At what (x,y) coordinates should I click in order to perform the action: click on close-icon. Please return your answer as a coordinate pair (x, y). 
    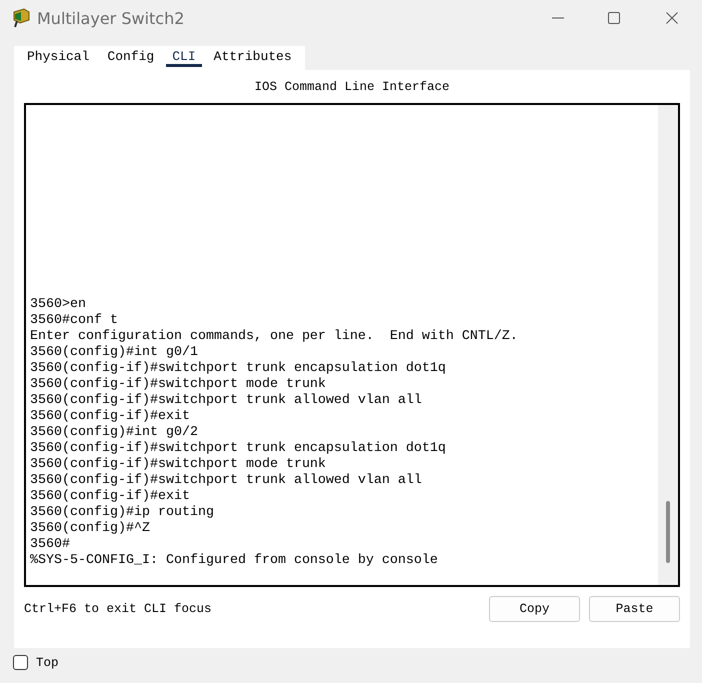
    Looking at the image, I should click on (672, 18).